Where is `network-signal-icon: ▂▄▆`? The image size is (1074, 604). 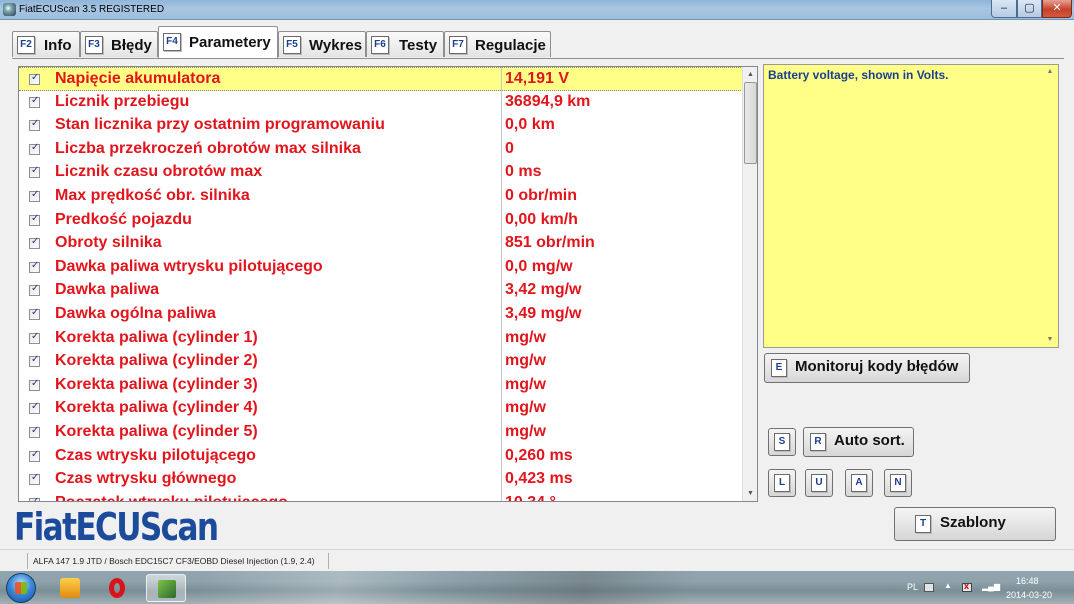
network-signal-icon: ▂▄▆ is located at coordinates (991, 586).